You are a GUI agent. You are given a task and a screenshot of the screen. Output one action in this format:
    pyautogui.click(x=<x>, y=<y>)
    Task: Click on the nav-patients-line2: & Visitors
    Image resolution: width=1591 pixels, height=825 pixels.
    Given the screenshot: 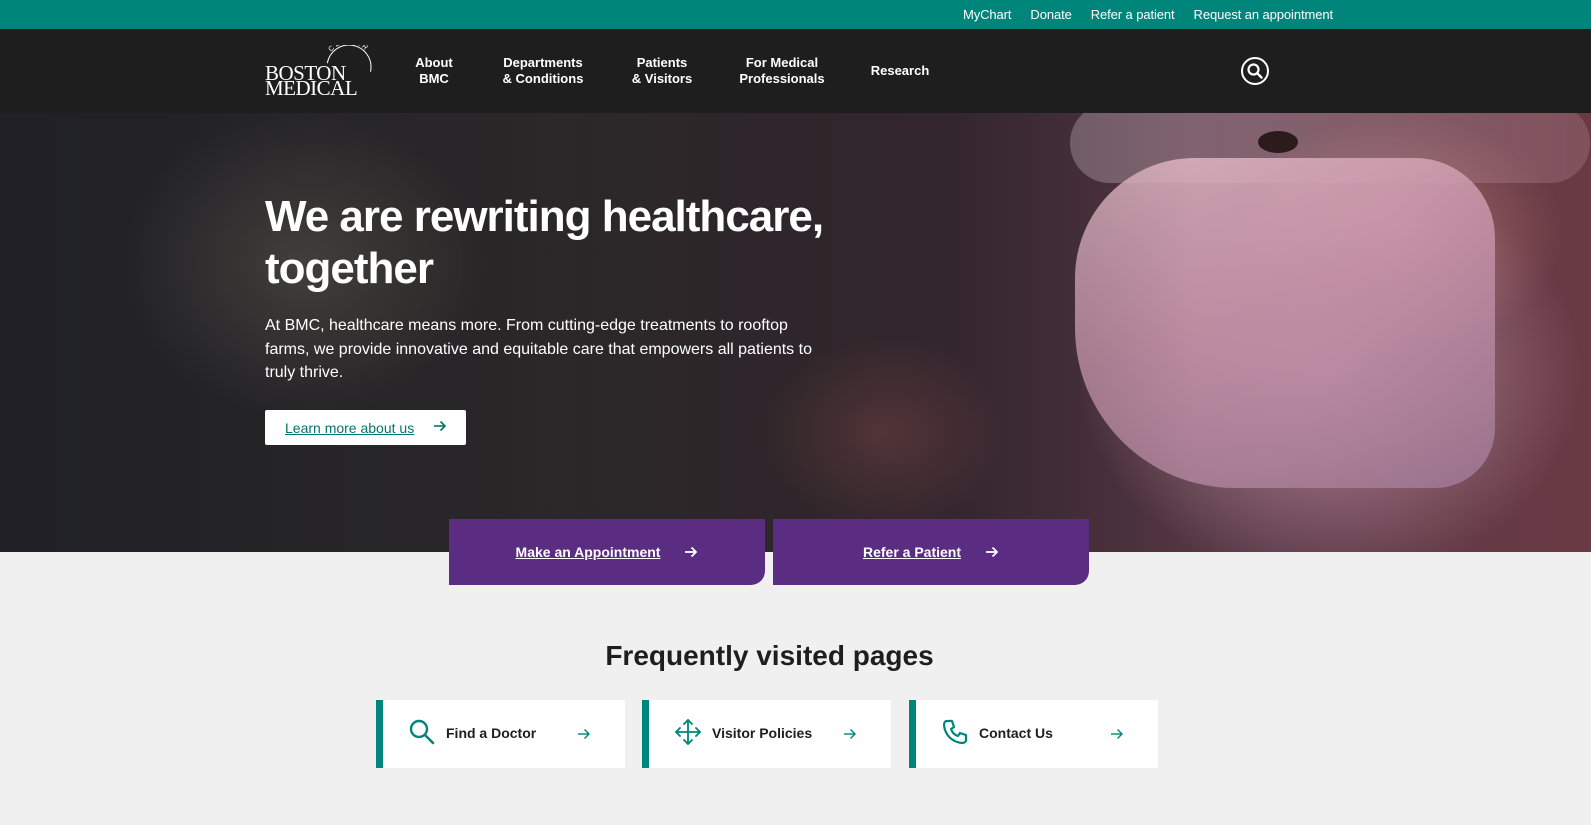 What is the action you would take?
    pyautogui.click(x=662, y=78)
    